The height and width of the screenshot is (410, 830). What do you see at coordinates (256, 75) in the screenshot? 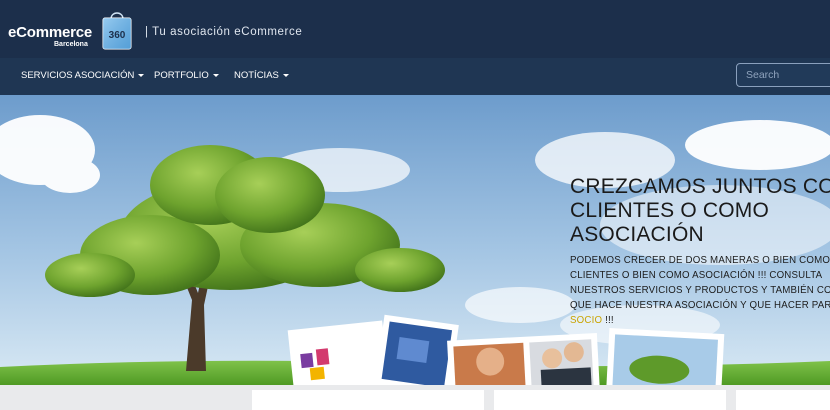
I see `nav-item-label: NOTÍCIAS` at bounding box center [256, 75].